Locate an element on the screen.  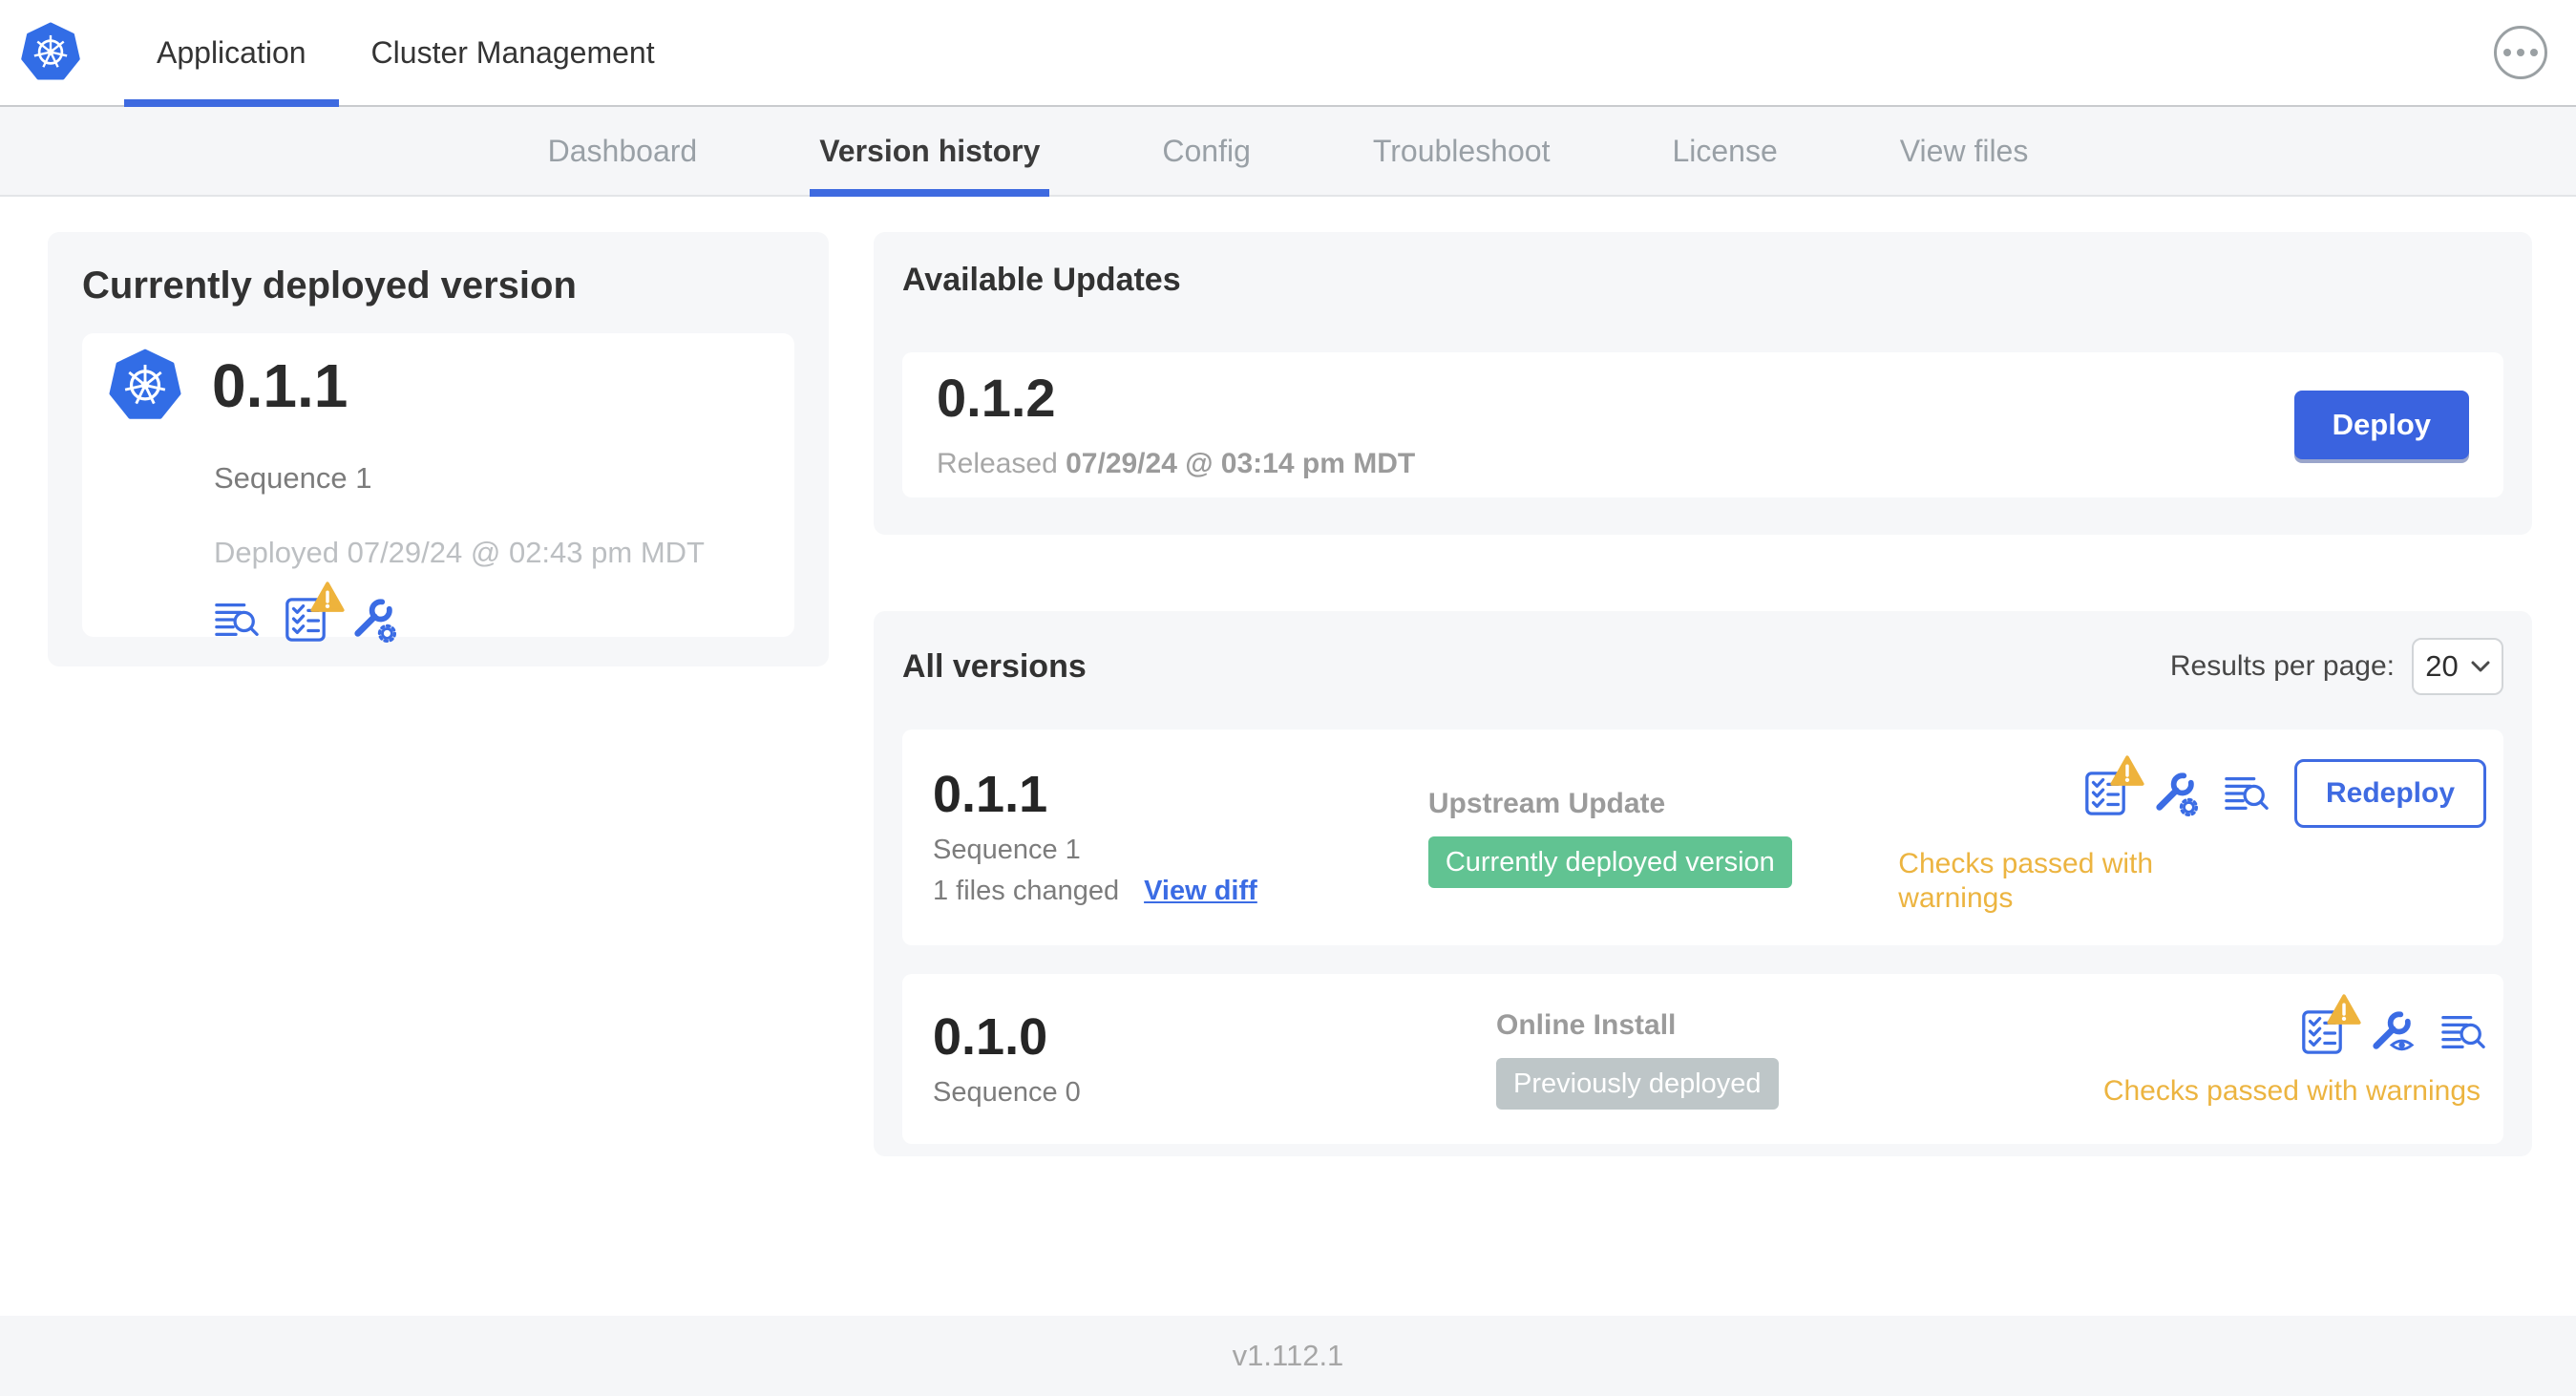
results-per-page: Results per page: 20 is located at coordinates (2336, 666).